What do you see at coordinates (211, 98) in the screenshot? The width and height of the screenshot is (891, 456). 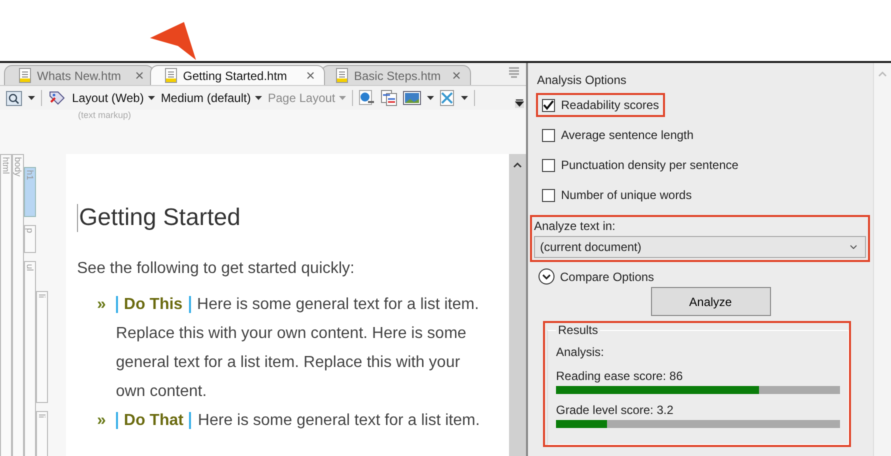 I see `view-dropdown: Medium (default)` at bounding box center [211, 98].